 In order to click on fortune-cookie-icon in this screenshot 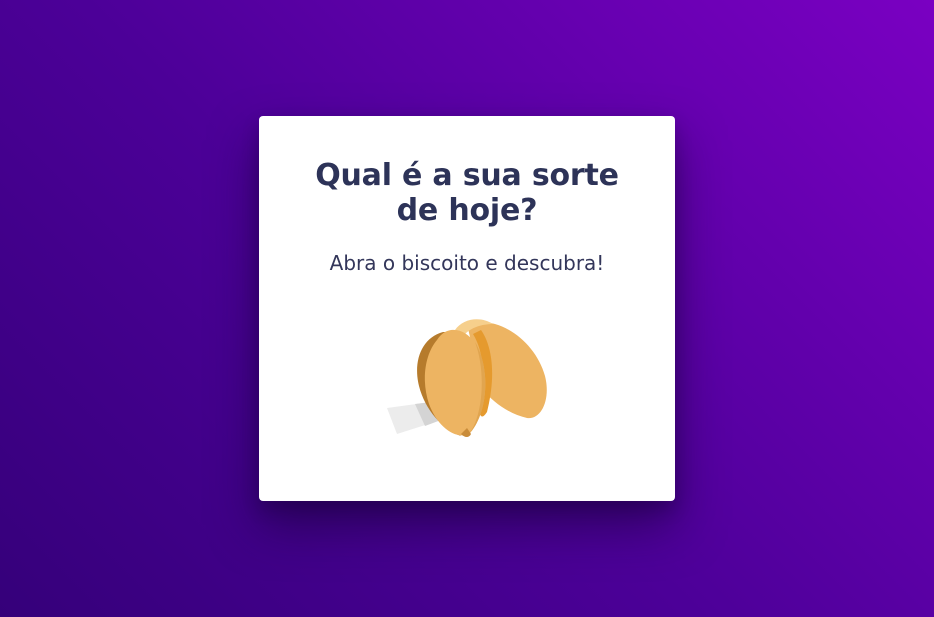, I will do `click(467, 378)`.